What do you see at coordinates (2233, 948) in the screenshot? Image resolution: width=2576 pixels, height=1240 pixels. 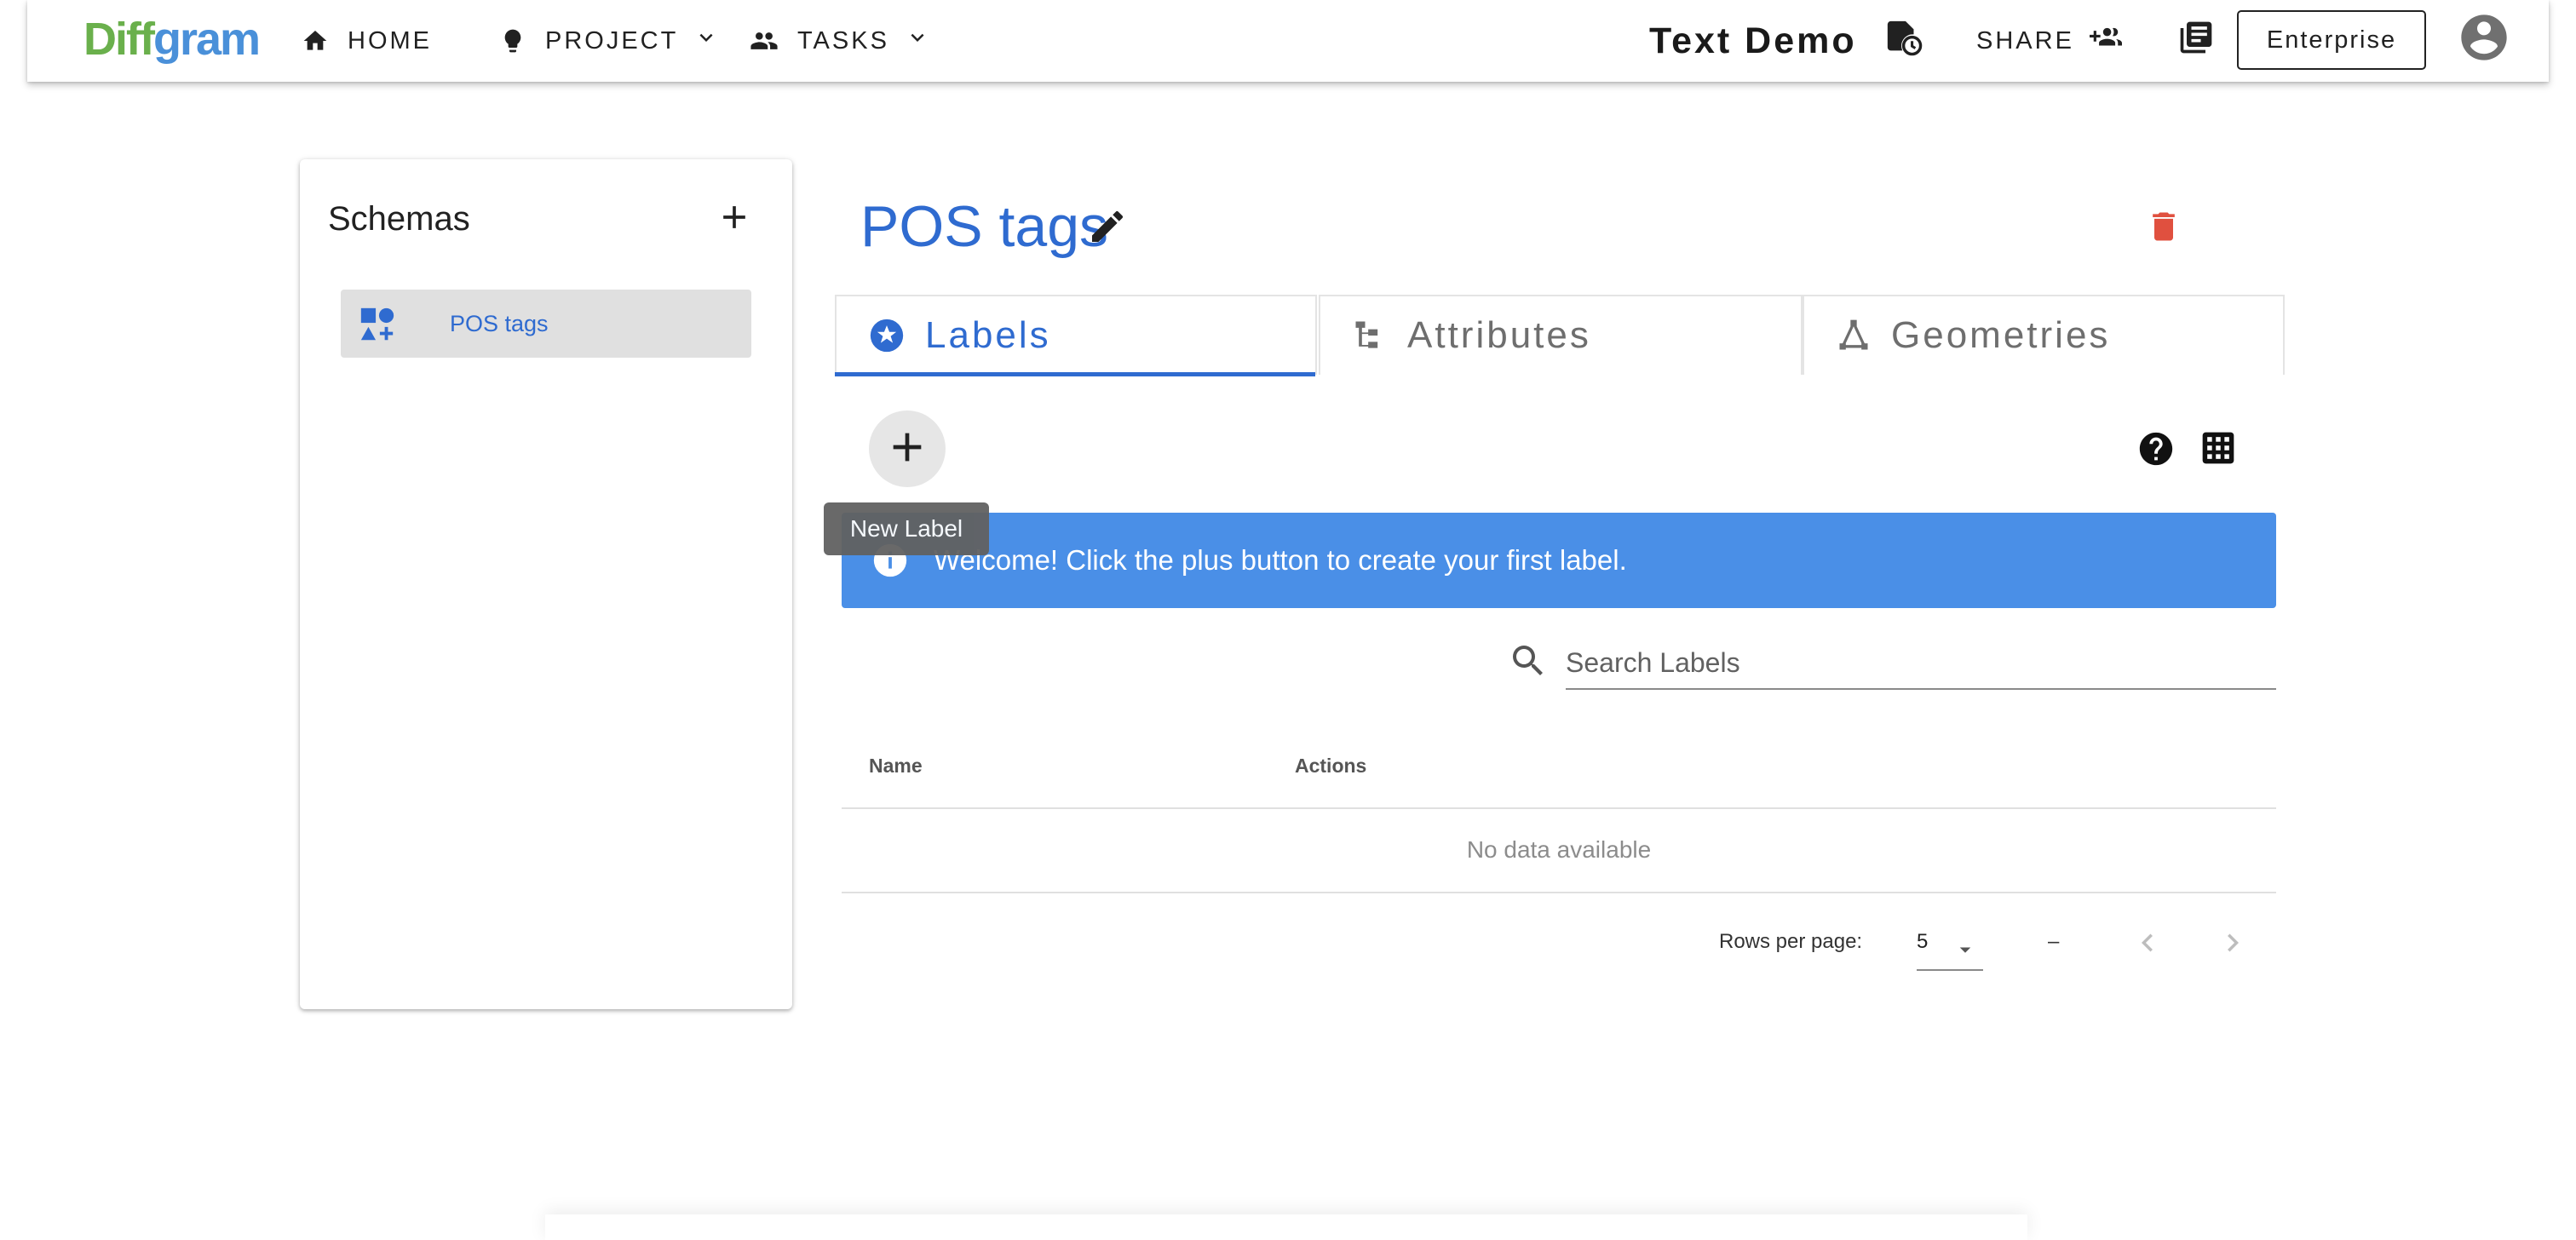 I see `chevron-right-icon` at bounding box center [2233, 948].